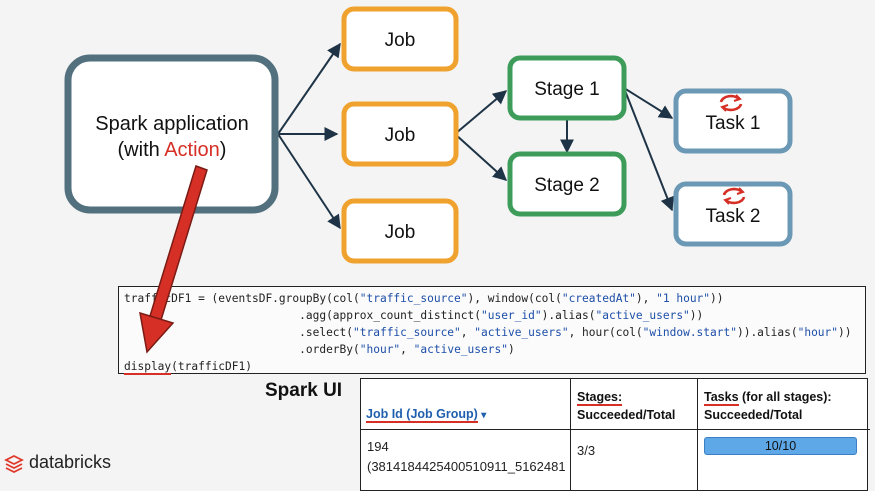  Describe the element at coordinates (309, 88) in the screenshot. I see `arrow-app-to-job1` at that location.